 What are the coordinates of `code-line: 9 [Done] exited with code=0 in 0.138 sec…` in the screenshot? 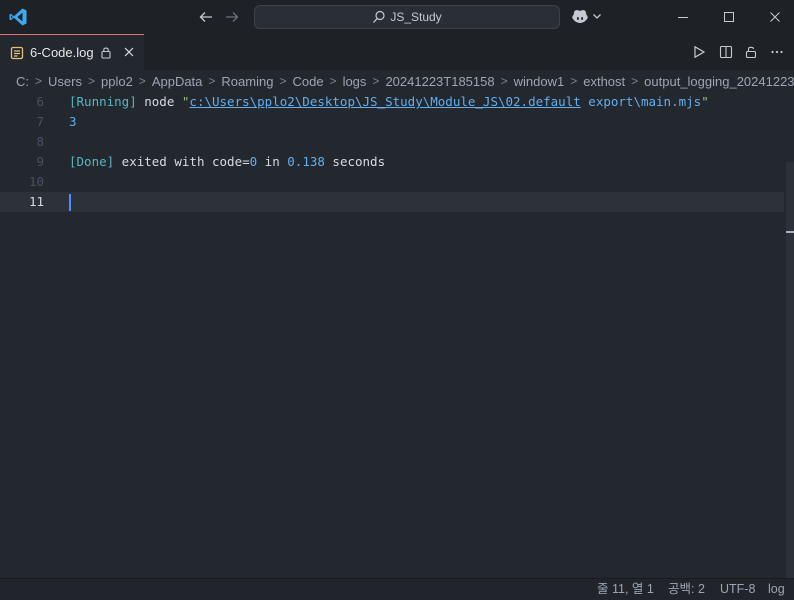 It's located at (397, 162).